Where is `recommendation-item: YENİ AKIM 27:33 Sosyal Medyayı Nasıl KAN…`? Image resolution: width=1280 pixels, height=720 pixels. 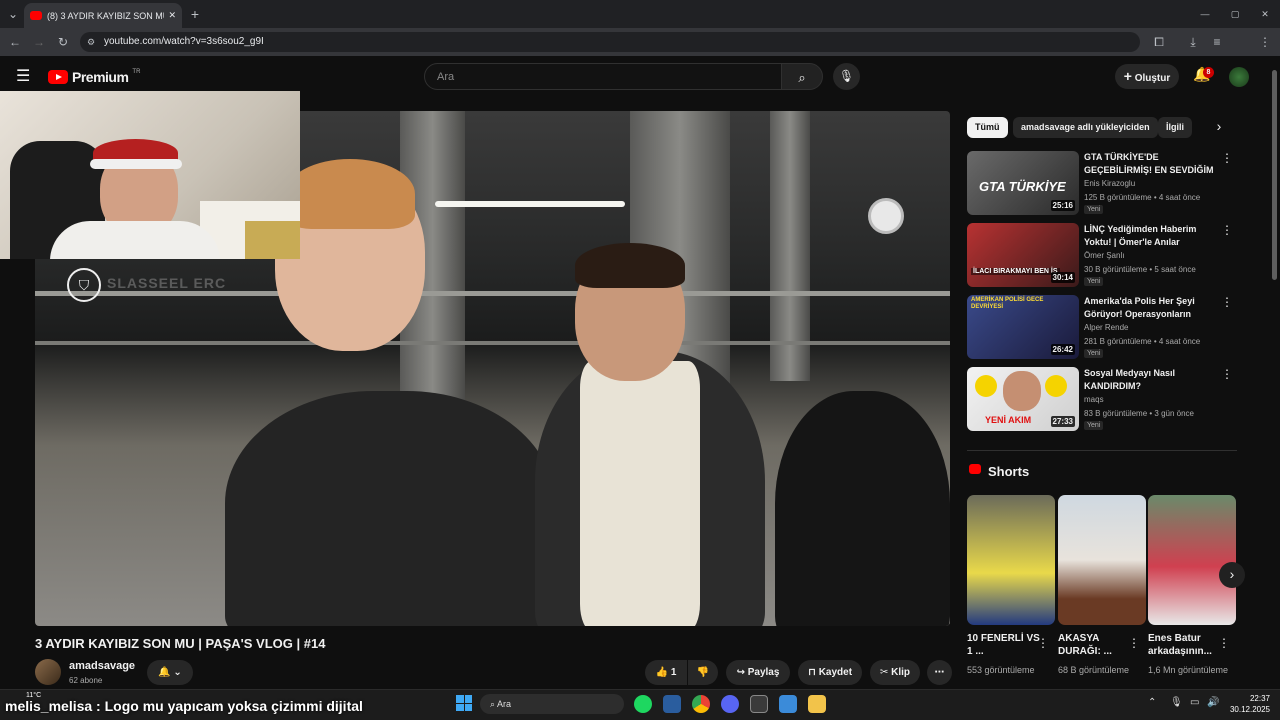
recommendation-item: YENİ AKIM 27:33 Sosyal Medyayı Nasıl KAN… is located at coordinates (1102, 400).